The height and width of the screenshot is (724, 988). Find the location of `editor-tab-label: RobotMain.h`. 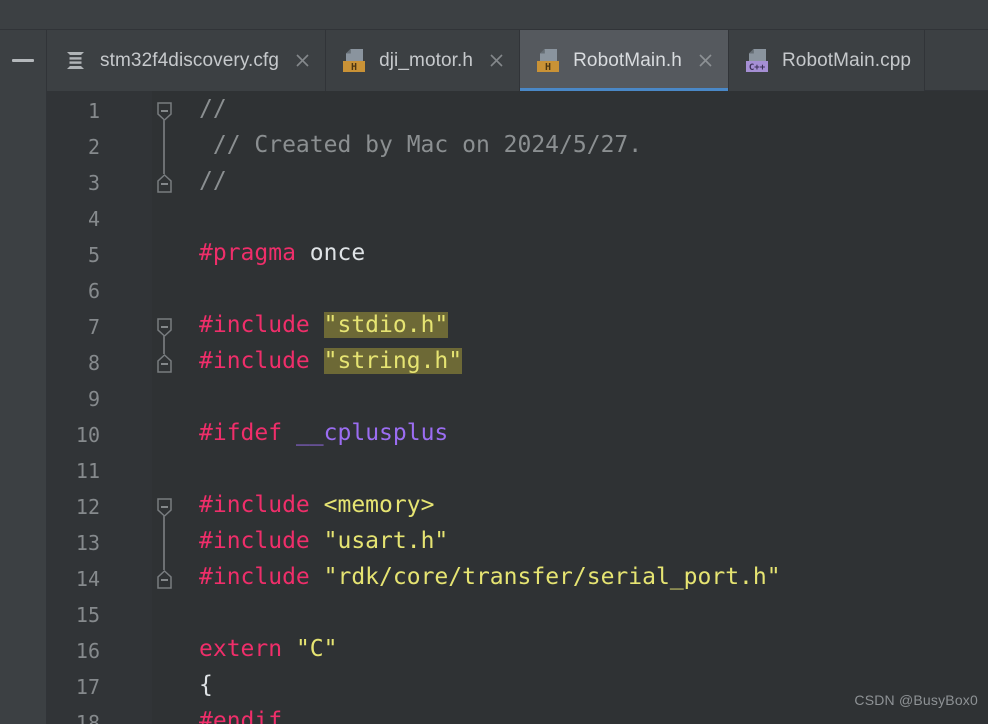

editor-tab-label: RobotMain.h is located at coordinates (627, 60).